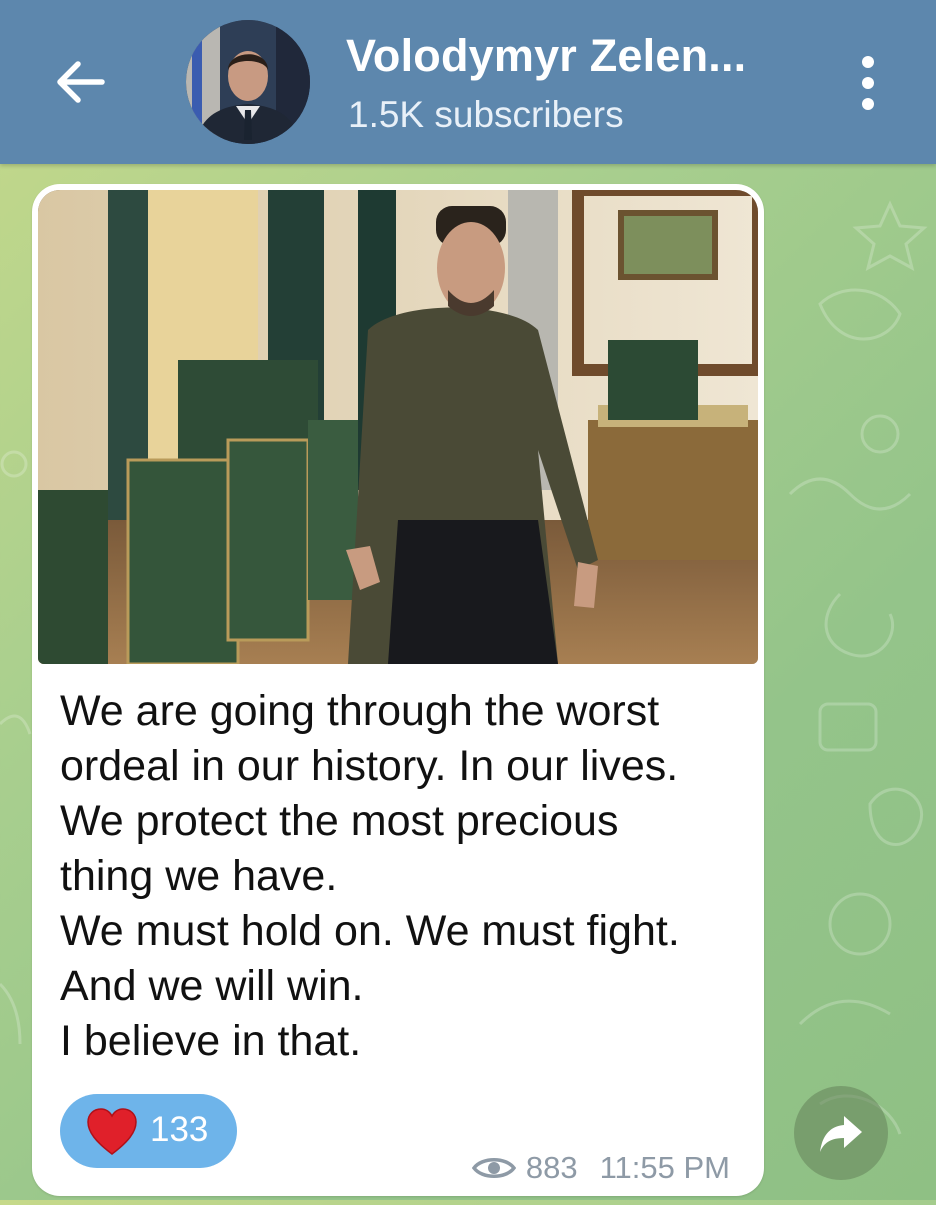 This screenshot has height=1205, width=936. I want to click on more-vertical-icon, so click(868, 83).